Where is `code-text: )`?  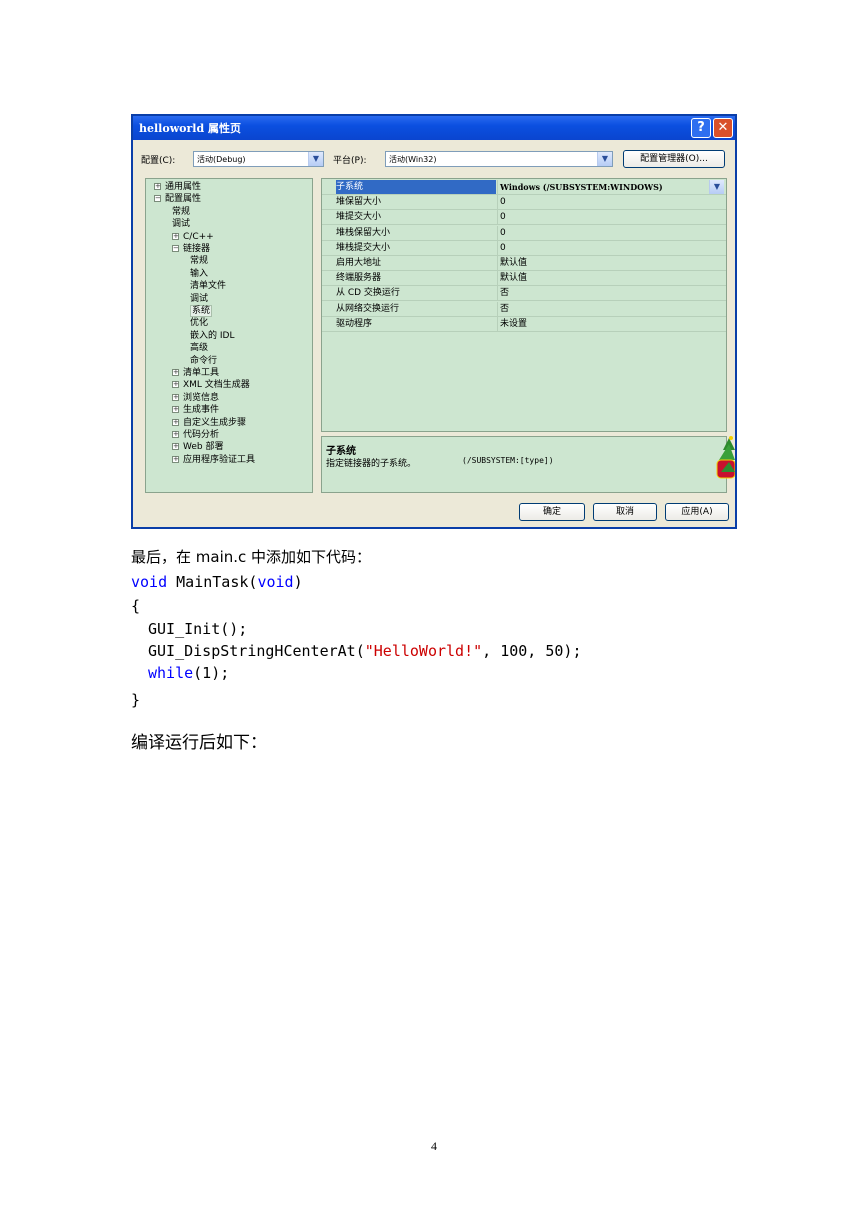 code-text: ) is located at coordinates (298, 582).